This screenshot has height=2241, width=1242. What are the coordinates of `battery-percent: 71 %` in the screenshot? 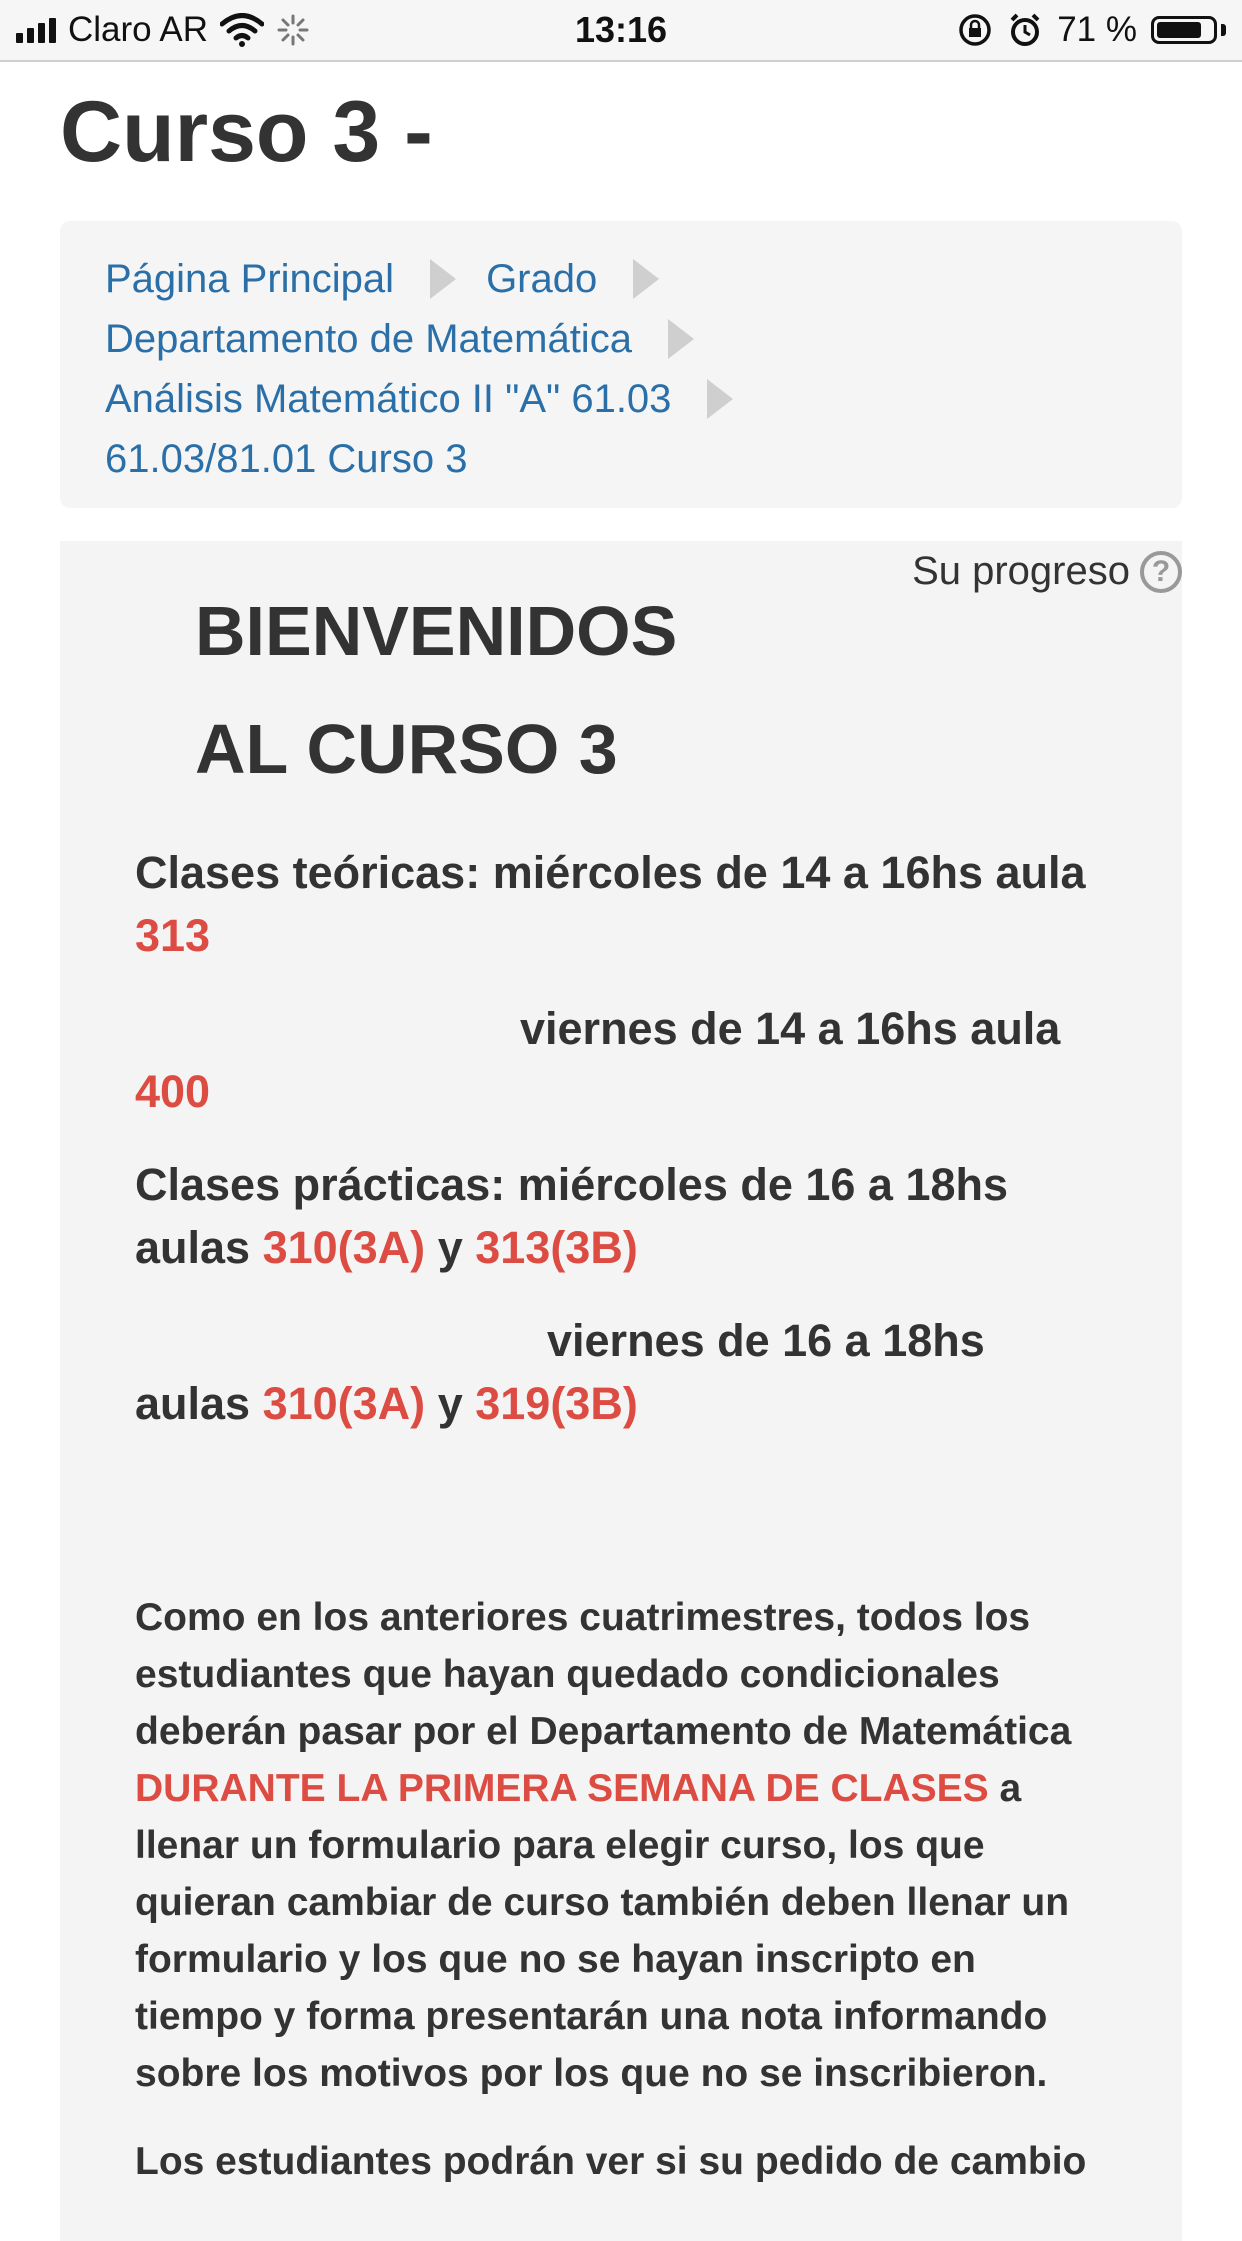 It's located at (1097, 29).